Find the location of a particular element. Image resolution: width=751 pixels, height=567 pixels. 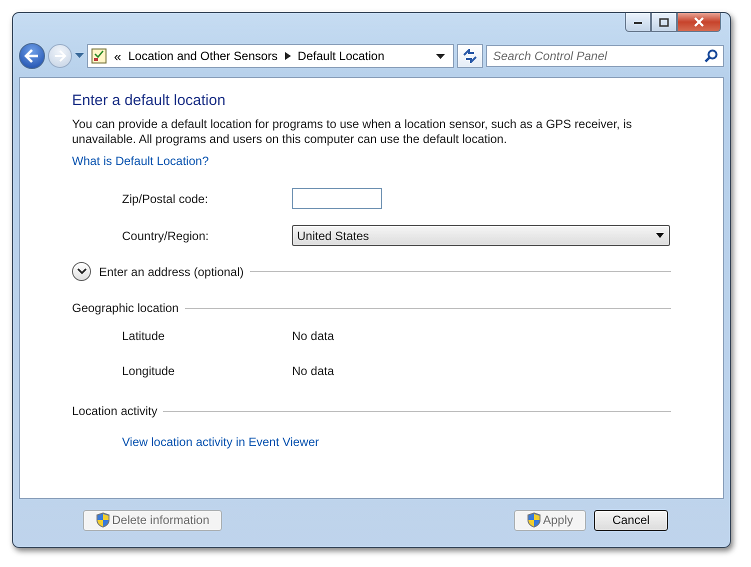

close-button is located at coordinates (699, 22).